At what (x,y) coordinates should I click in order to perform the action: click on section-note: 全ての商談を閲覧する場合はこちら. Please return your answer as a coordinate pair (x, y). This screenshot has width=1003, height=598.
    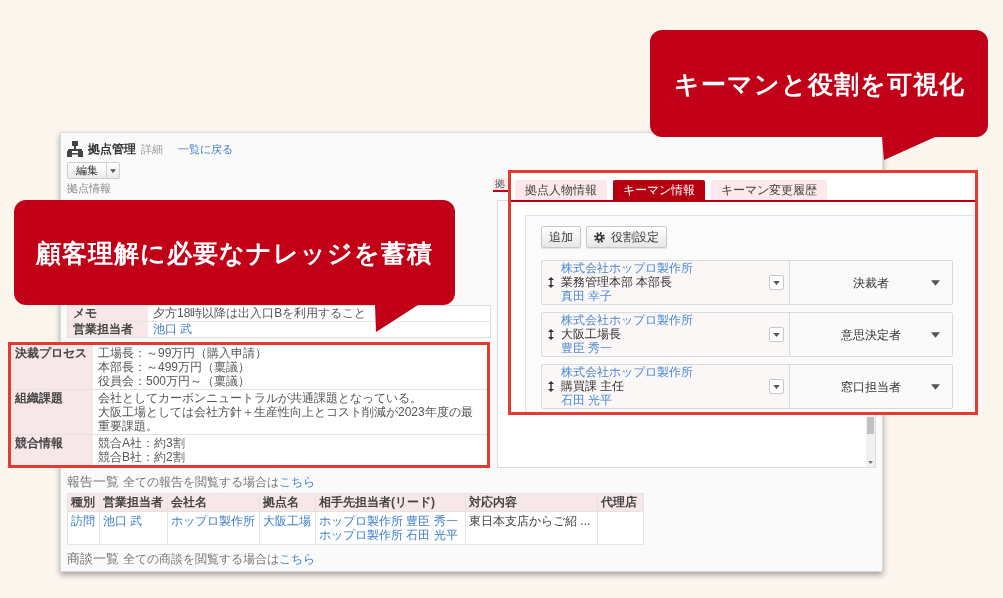
    Looking at the image, I should click on (219, 559).